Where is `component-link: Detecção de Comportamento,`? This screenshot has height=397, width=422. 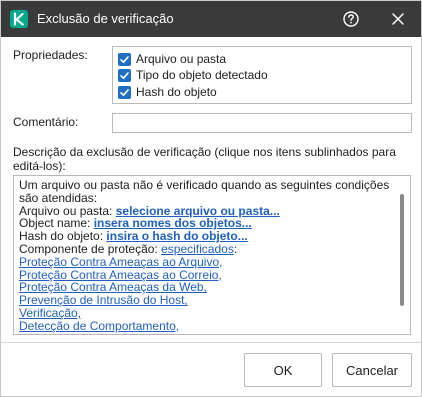
component-link: Detecção de Comportamento, is located at coordinates (99, 326).